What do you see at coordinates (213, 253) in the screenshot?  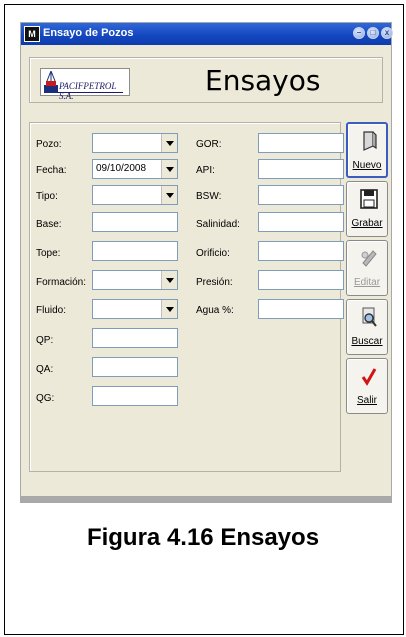 I see `orificio-label: Orificio:` at bounding box center [213, 253].